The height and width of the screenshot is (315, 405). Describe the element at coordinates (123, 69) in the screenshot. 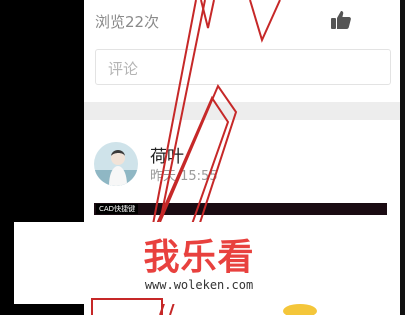

I see `comment-placeholder: 评论` at that location.